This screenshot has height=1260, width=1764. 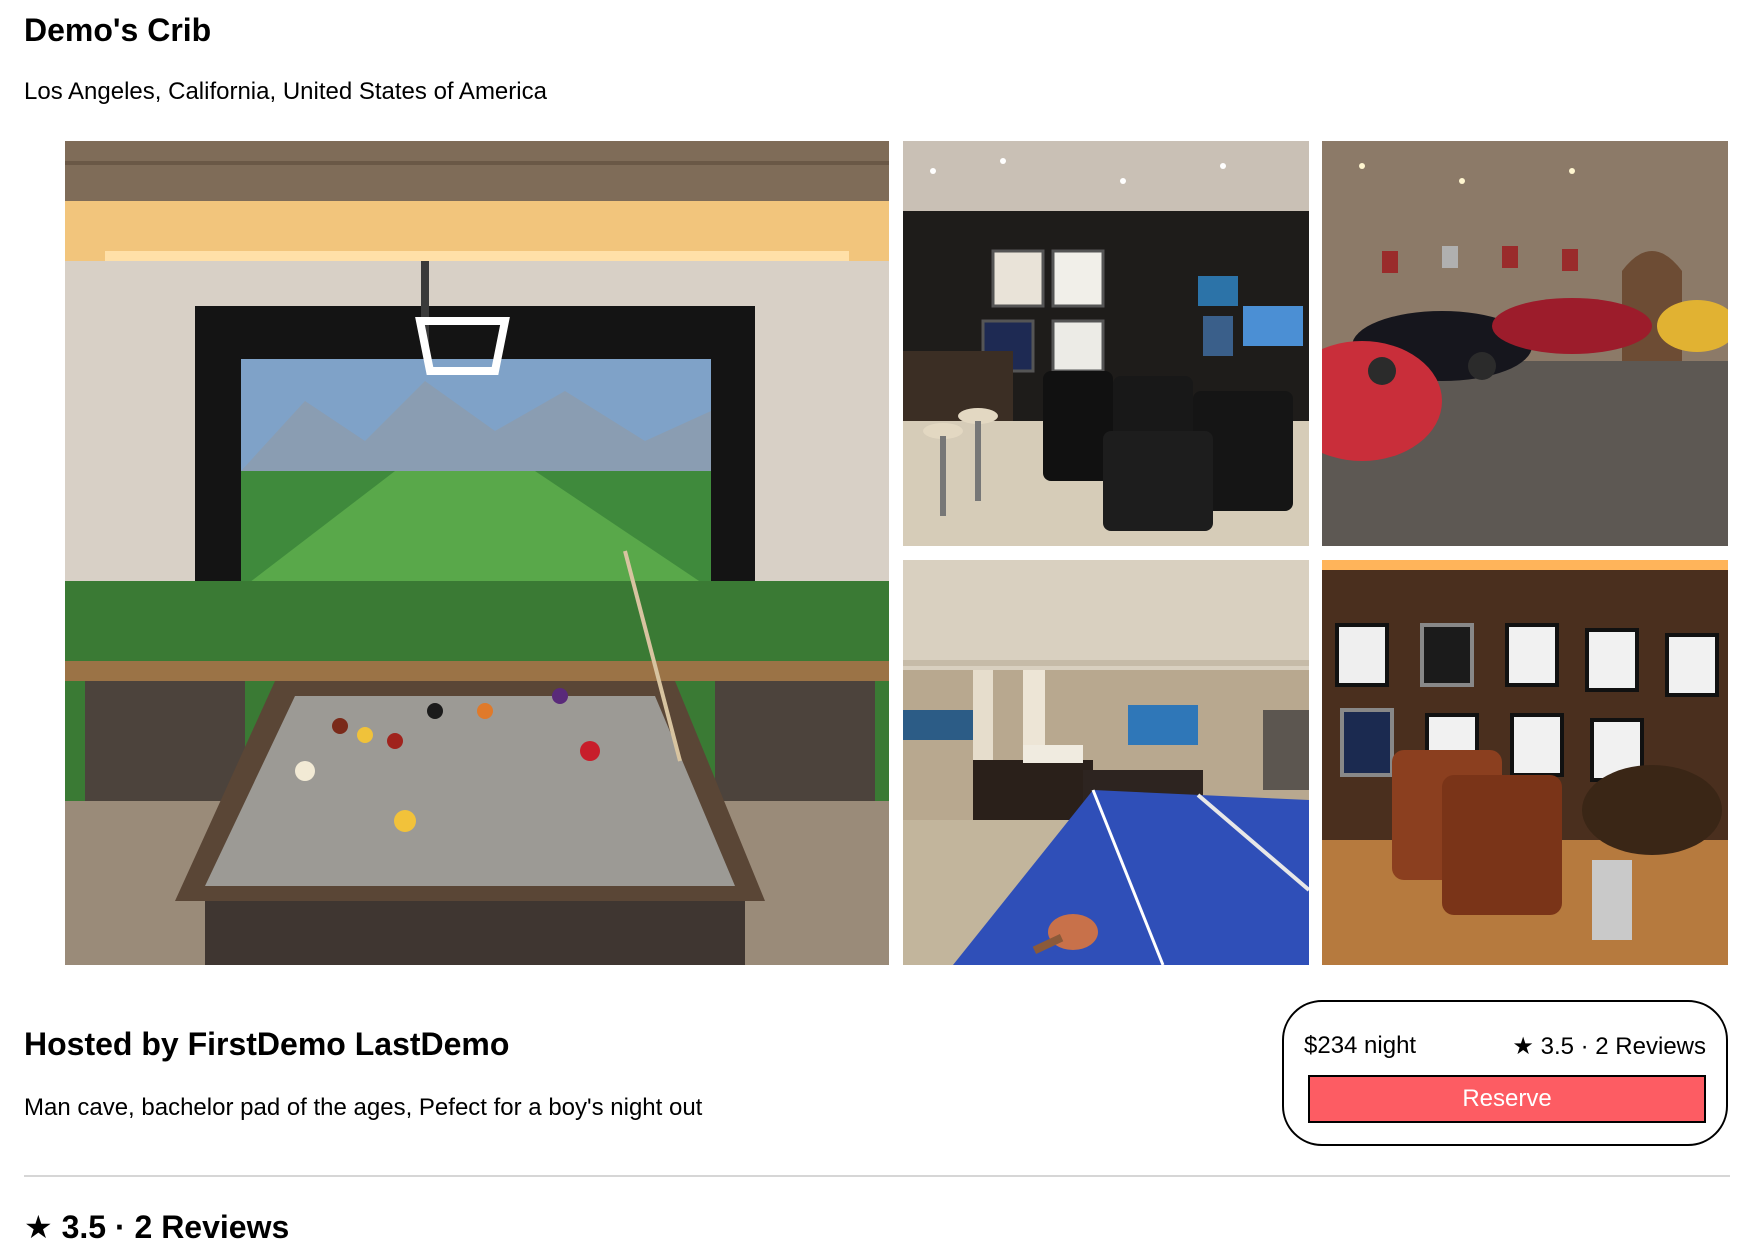 I want to click on section-divider, so click(x=877, y=1176).